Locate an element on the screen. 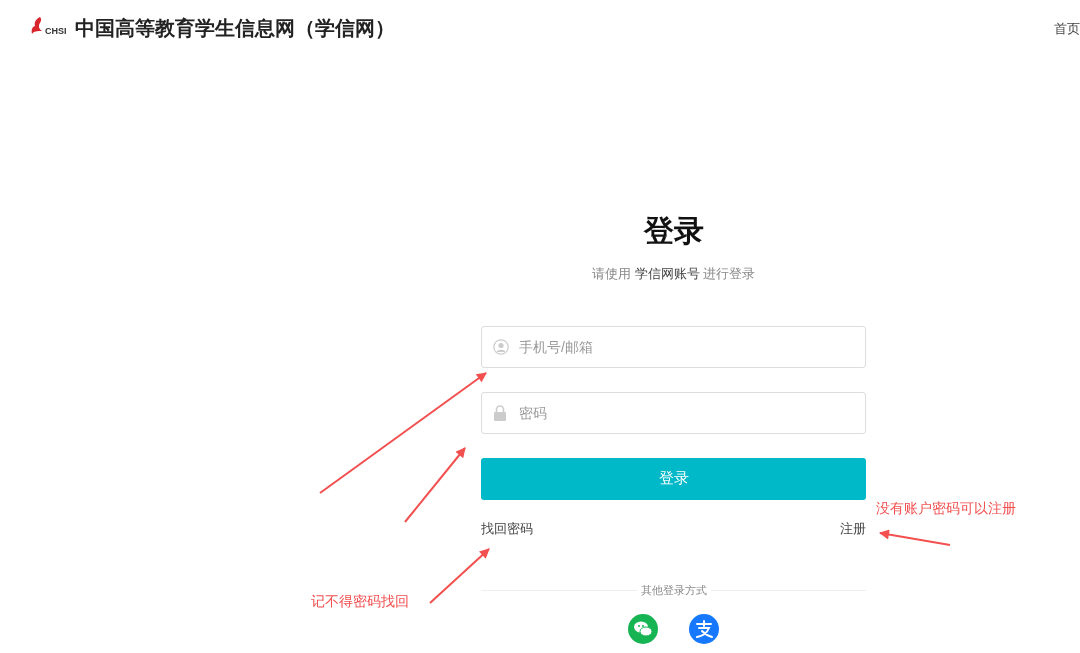 Image resolution: width=1080 pixels, height=653 pixels. logo-caption: CHSI is located at coordinates (56, 32).